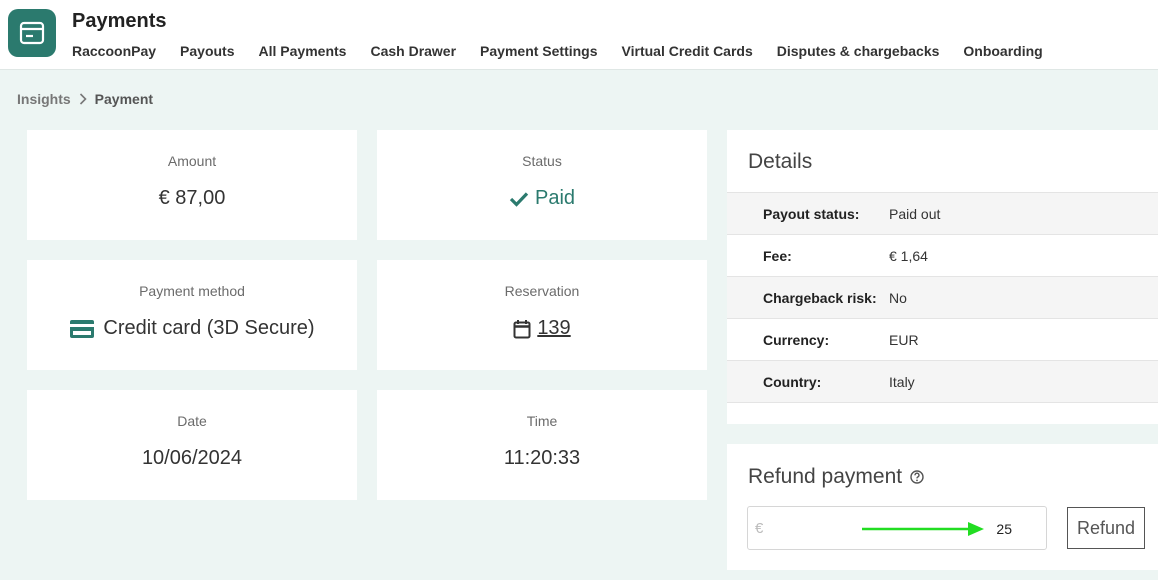 This screenshot has width=1158, height=580. Describe the element at coordinates (942, 256) in the screenshot. I see `detail-row-fee: Fee: € 1,64` at that location.